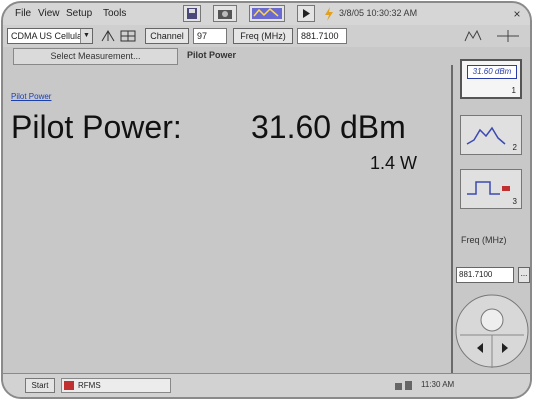 The height and width of the screenshot is (400, 533). Describe the element at coordinates (114, 13) in the screenshot. I see `menu-tools: Tools` at that location.